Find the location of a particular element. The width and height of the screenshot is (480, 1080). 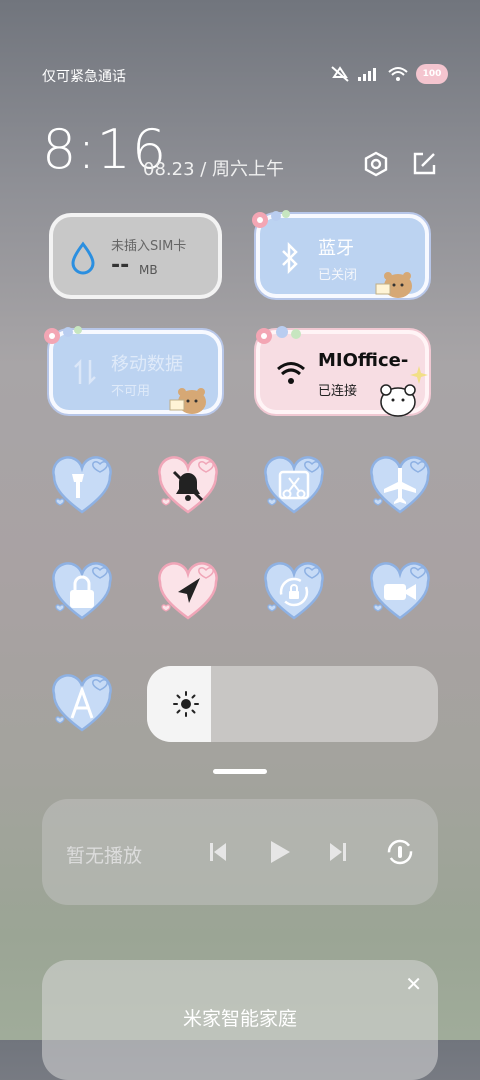

bluetooth-status: 已关闭 is located at coordinates (338, 275).